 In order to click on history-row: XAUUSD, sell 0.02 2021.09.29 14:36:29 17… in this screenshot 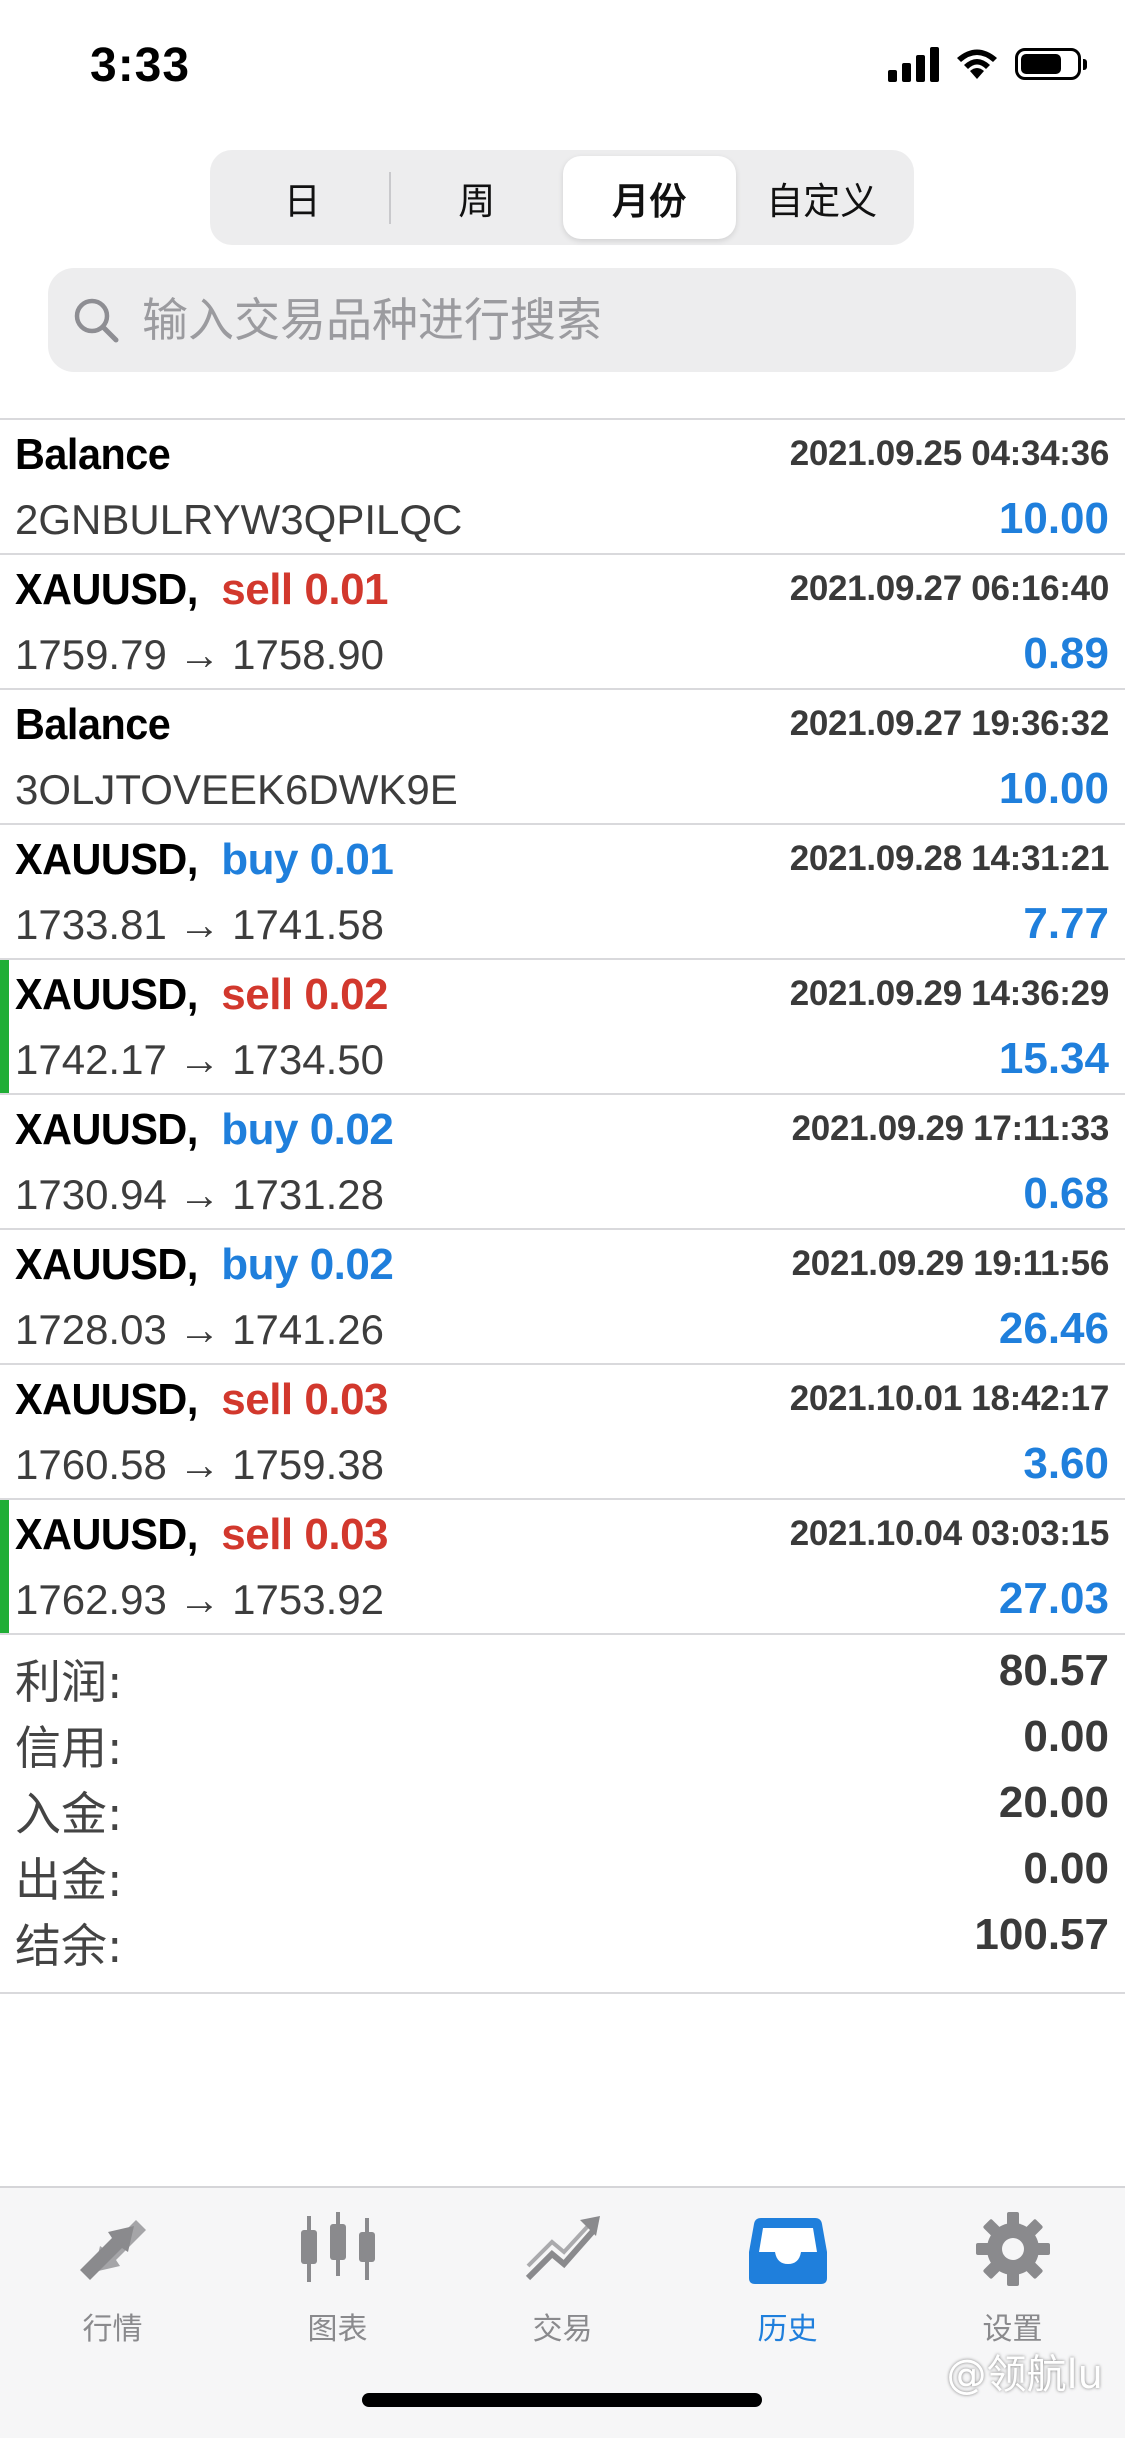, I will do `click(562, 1025)`.